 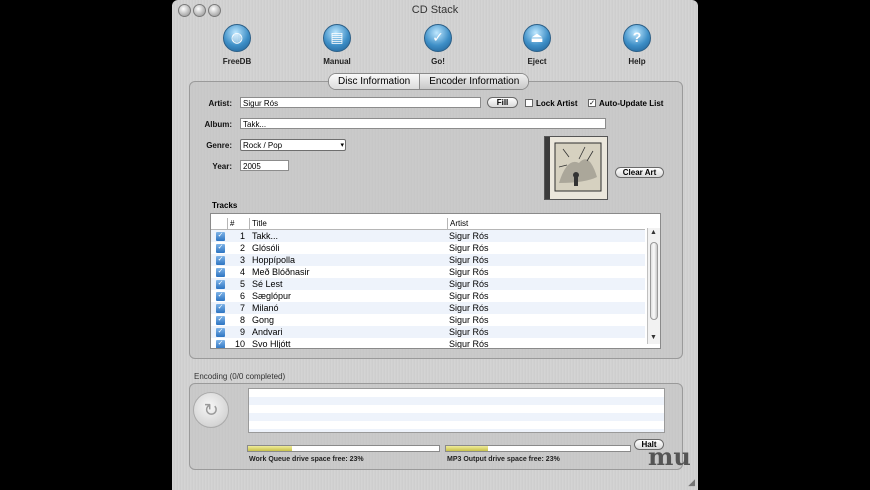 What do you see at coordinates (242, 236) in the screenshot?
I see `track-number: 1` at bounding box center [242, 236].